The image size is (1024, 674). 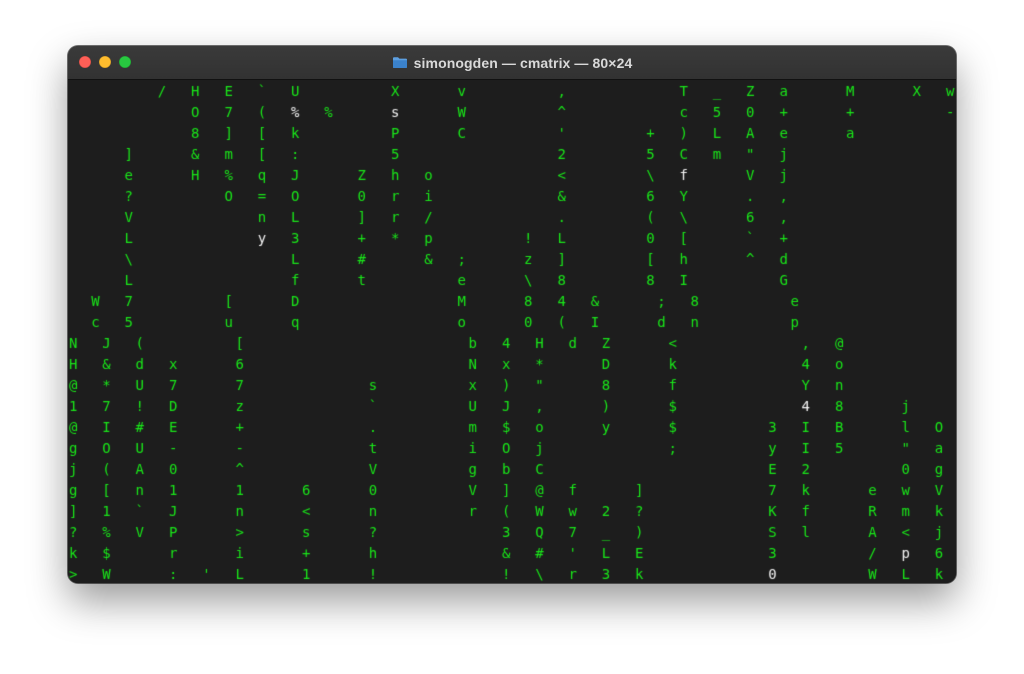 I want to click on title-bar: simonogden — cmatrix — 80×24, so click(x=512, y=63).